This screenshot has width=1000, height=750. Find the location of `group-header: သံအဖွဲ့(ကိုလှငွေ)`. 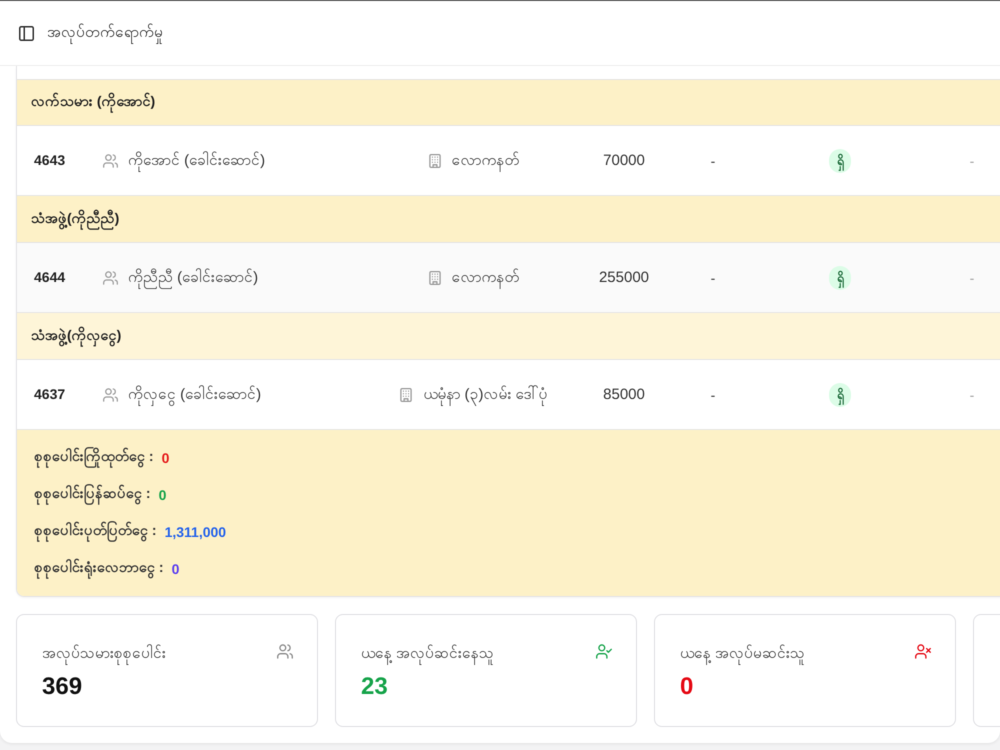

group-header: သံအဖွဲ့(ကိုလှငွေ) is located at coordinates (508, 336).